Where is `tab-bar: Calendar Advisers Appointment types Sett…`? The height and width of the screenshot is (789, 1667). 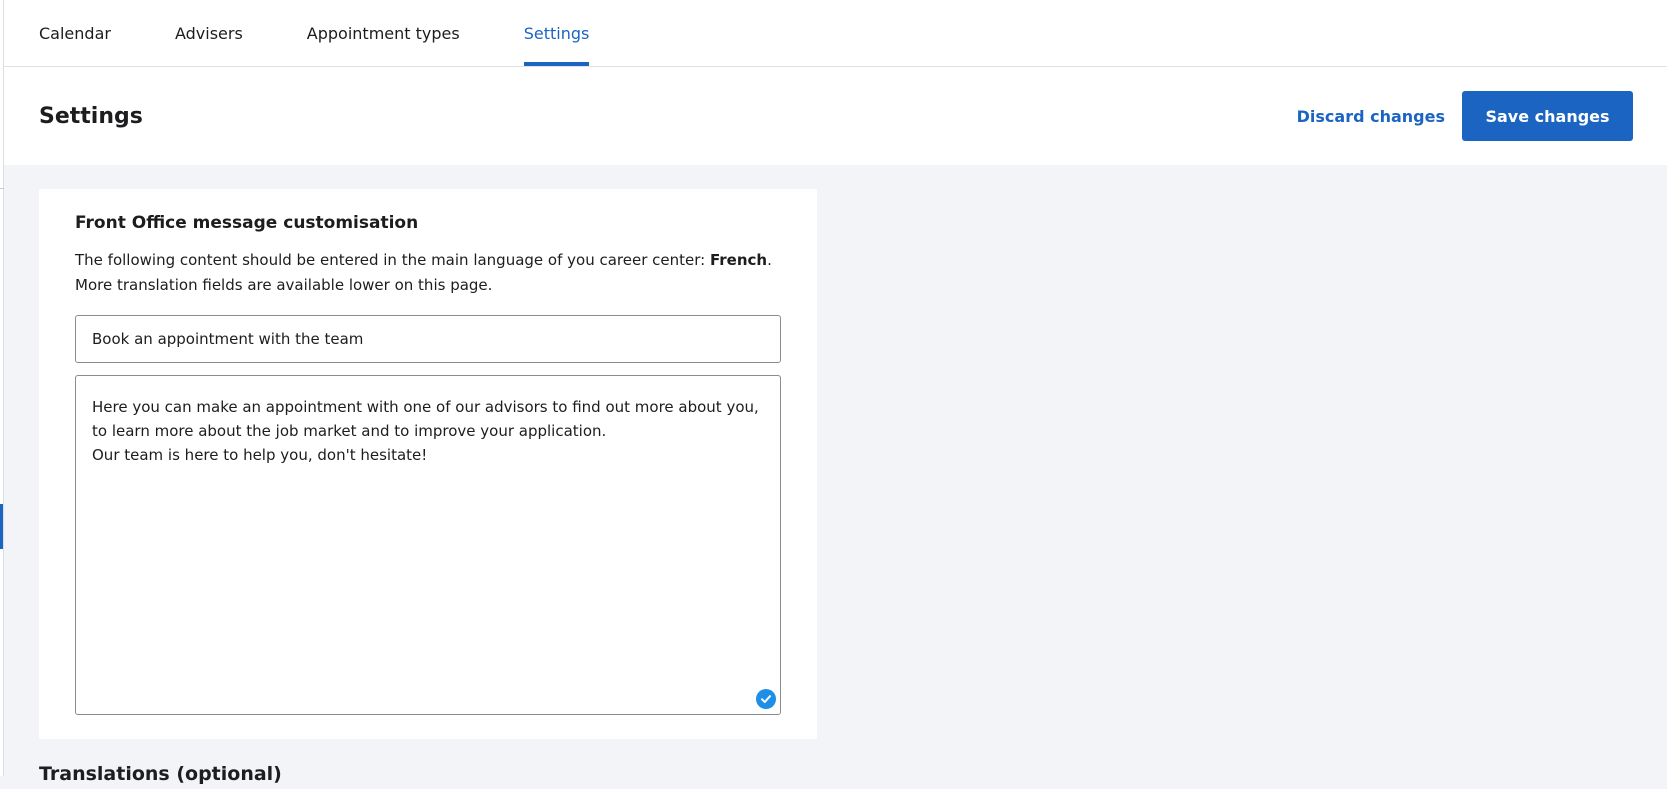
tab-bar: Calendar Advisers Appointment types Sett… is located at coordinates (835, 33).